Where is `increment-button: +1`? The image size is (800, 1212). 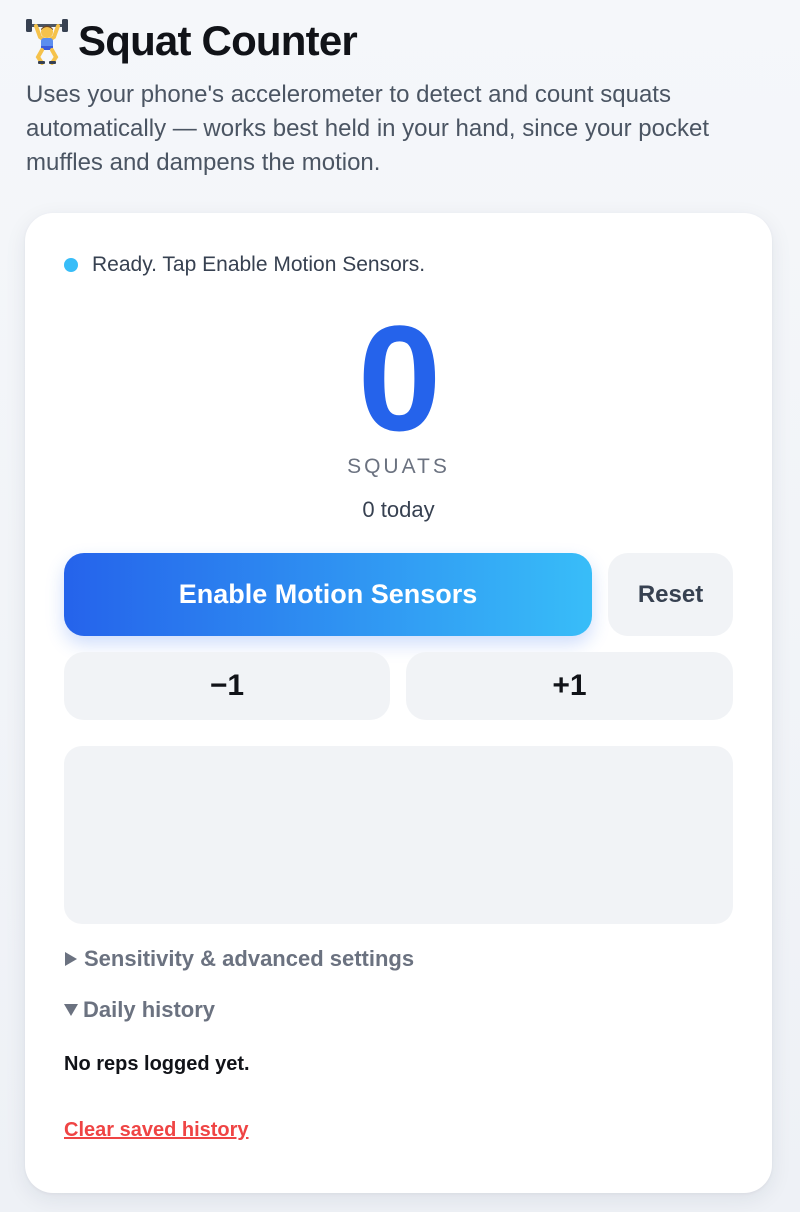 increment-button: +1 is located at coordinates (569, 686).